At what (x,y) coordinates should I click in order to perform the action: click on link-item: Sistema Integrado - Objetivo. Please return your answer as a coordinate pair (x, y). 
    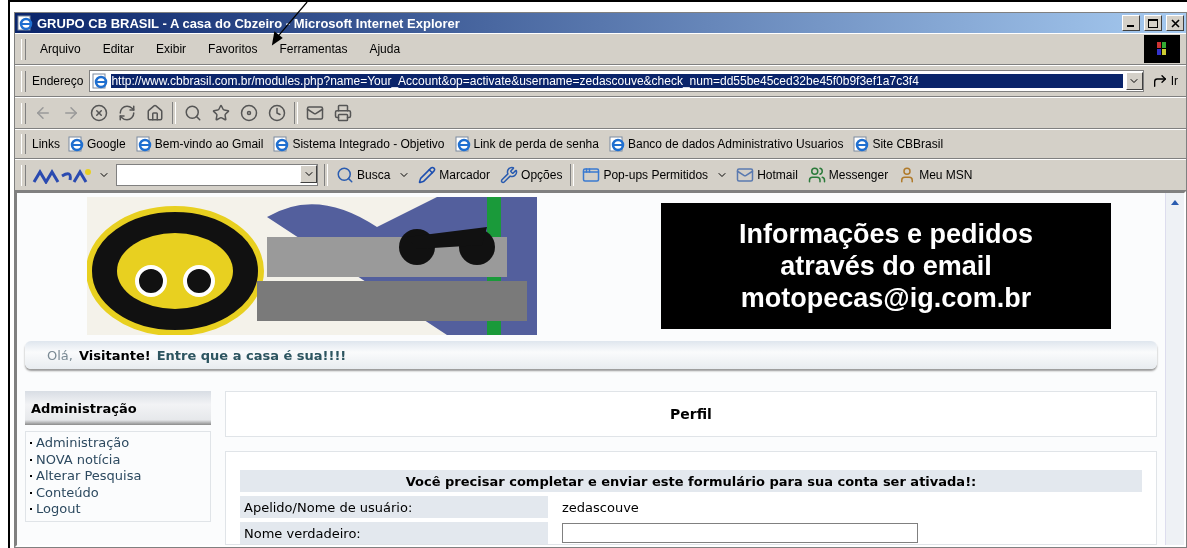
    Looking at the image, I should click on (359, 144).